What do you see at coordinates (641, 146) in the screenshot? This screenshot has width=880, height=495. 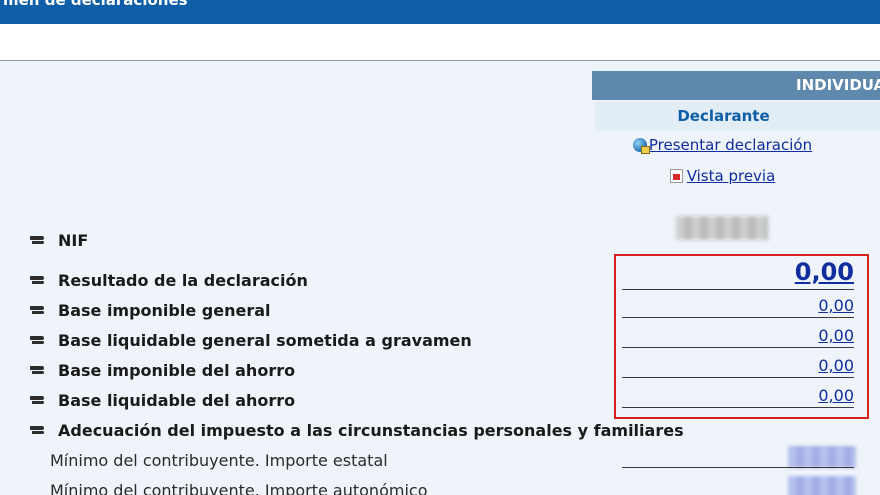 I see `globe-send-icon` at bounding box center [641, 146].